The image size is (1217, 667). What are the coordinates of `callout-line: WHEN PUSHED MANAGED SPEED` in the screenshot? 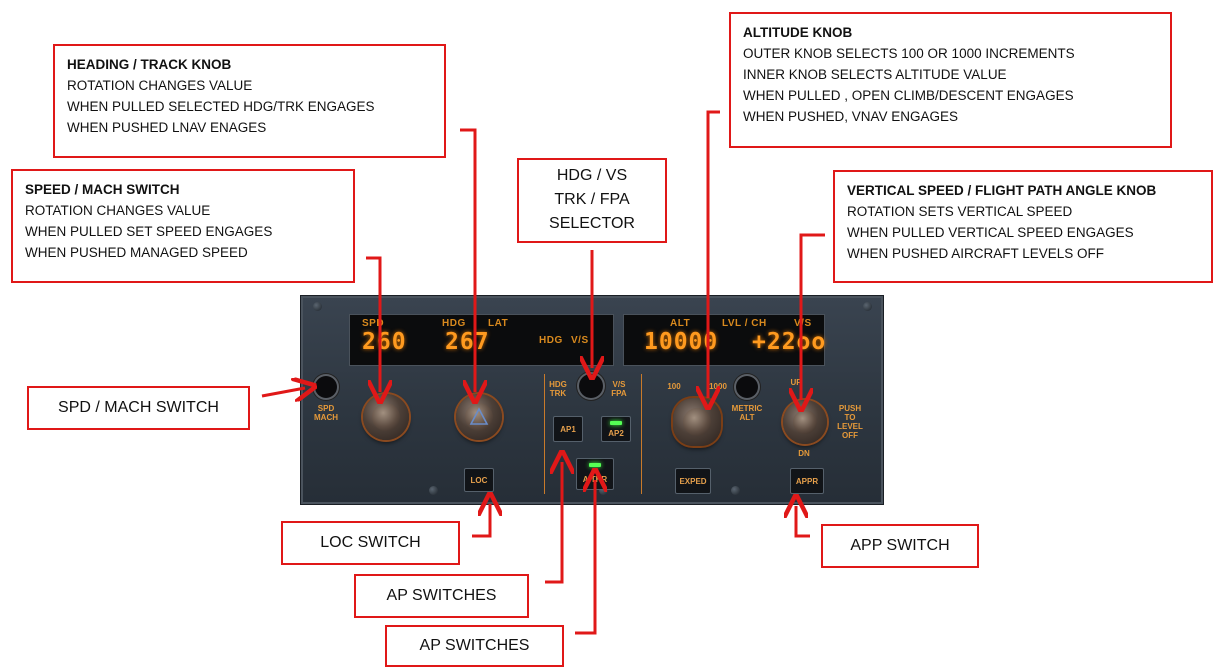 It's located at (136, 252).